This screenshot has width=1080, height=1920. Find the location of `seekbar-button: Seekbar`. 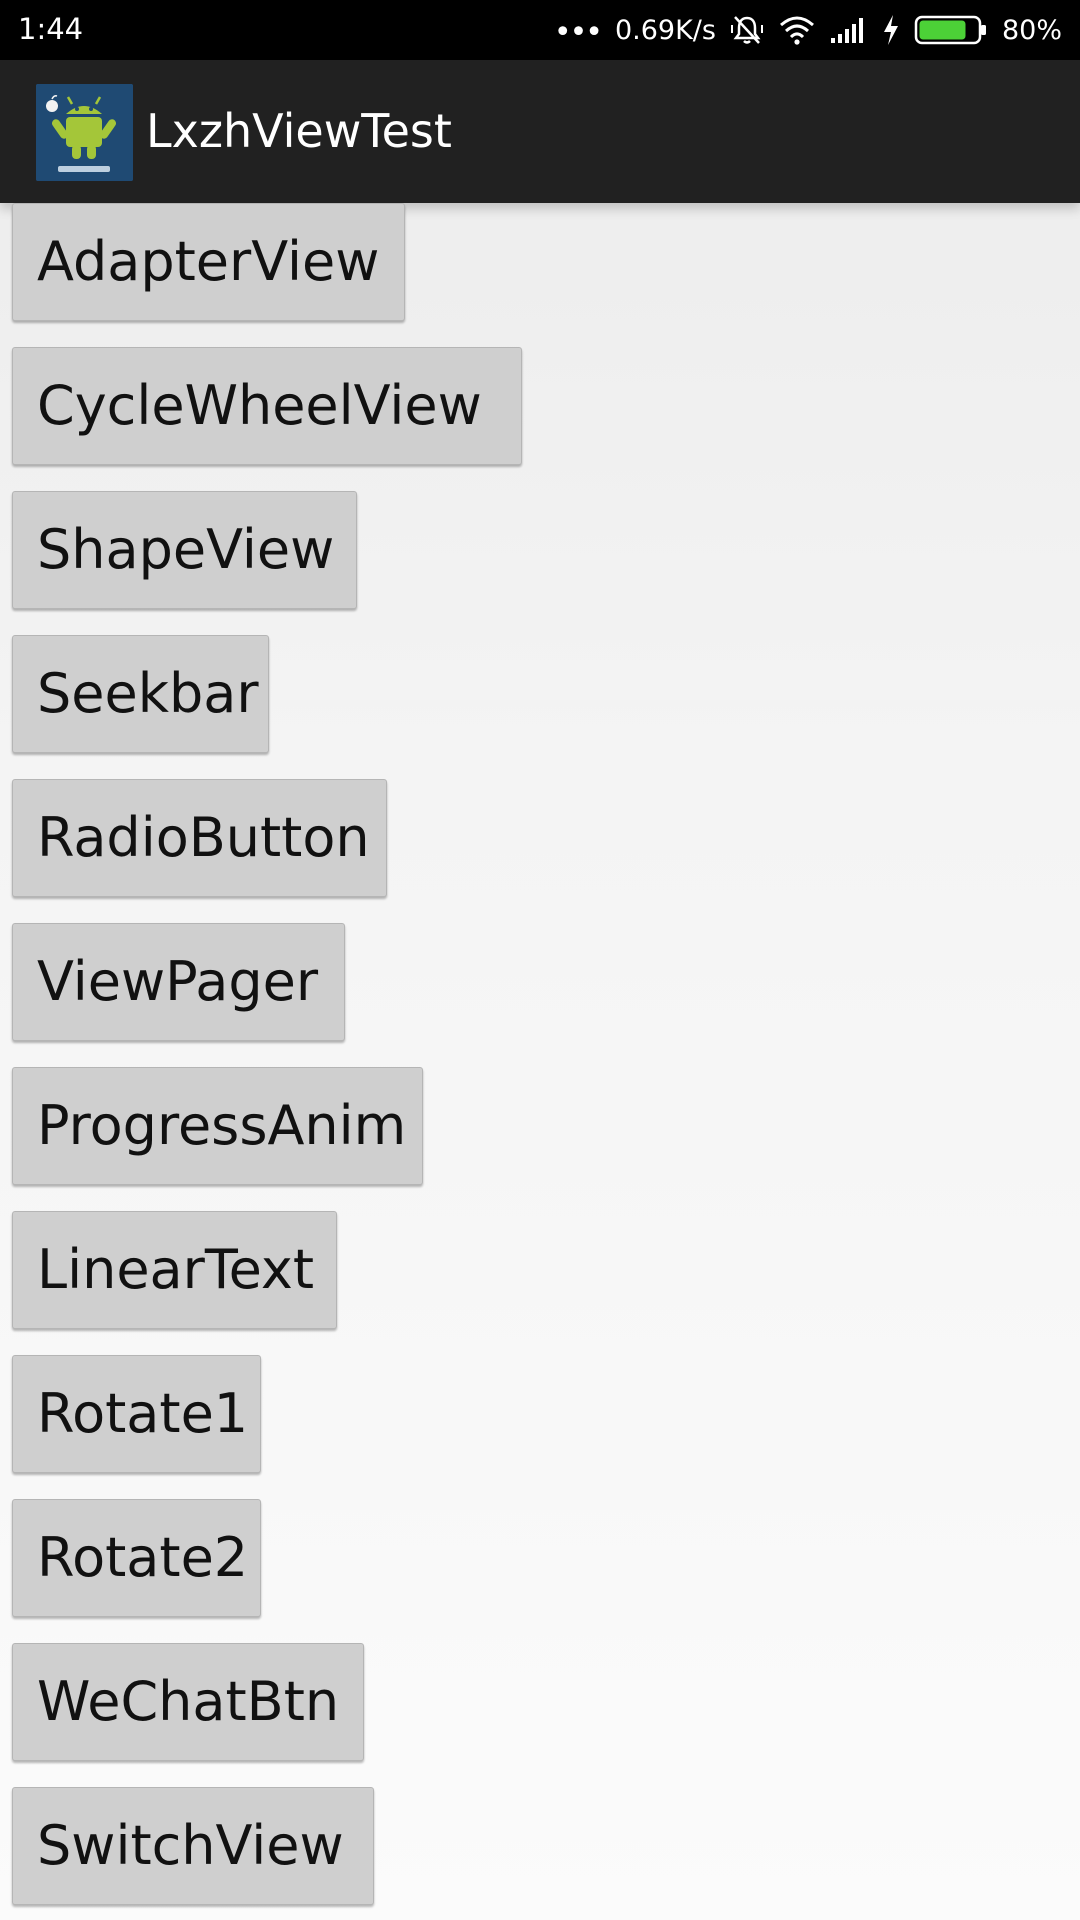

seekbar-button: Seekbar is located at coordinates (140, 694).